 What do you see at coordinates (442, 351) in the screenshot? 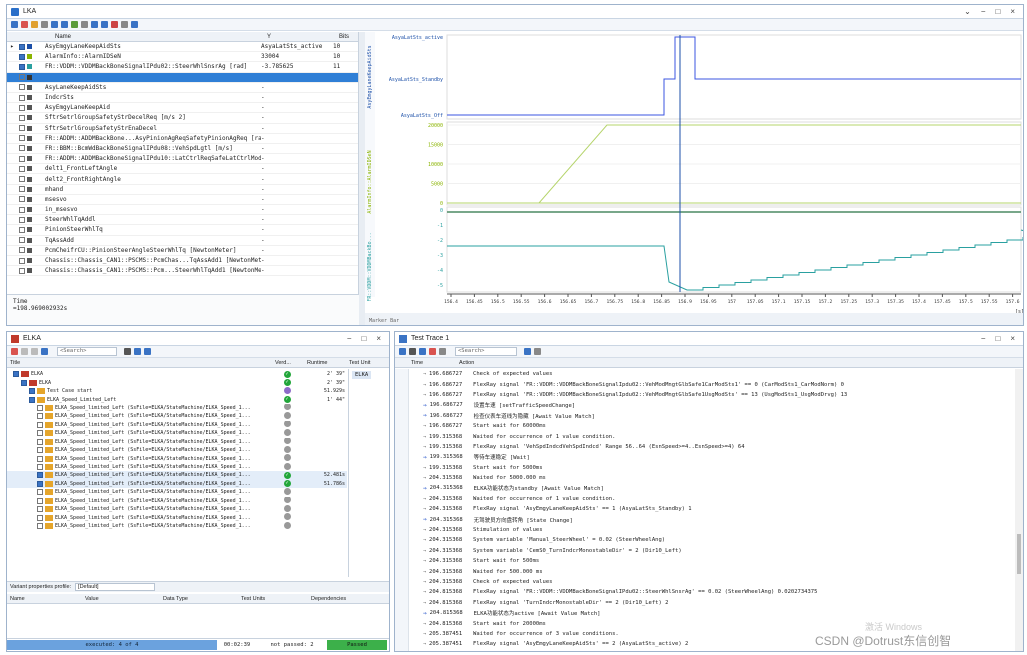
I see `delta-icon` at bounding box center [442, 351].